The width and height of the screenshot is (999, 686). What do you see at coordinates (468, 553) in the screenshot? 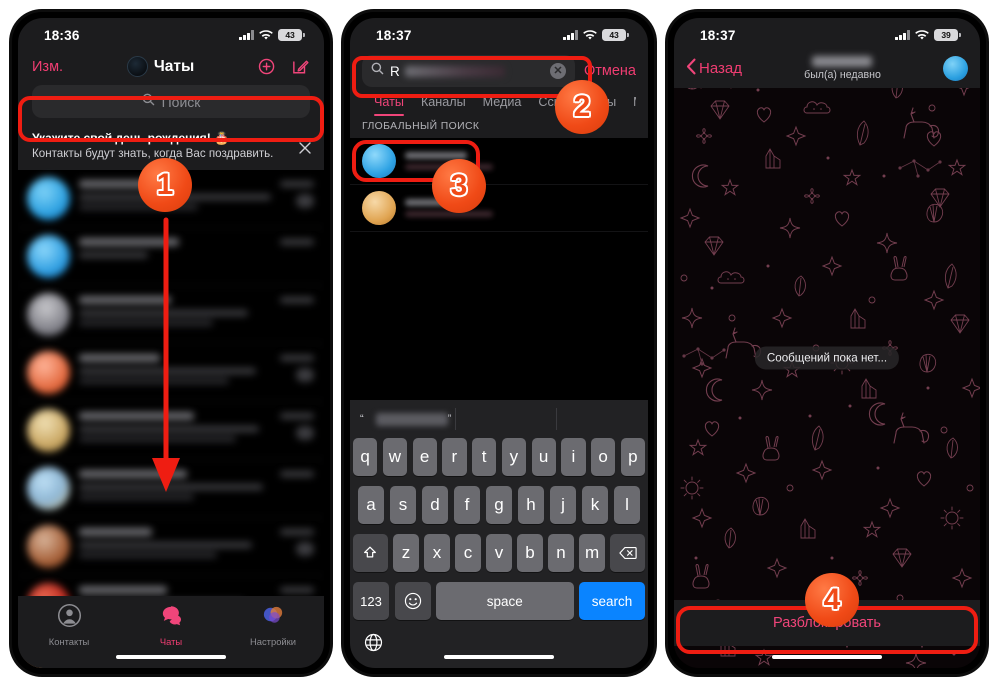
I see `key-c: c` at bounding box center [468, 553].